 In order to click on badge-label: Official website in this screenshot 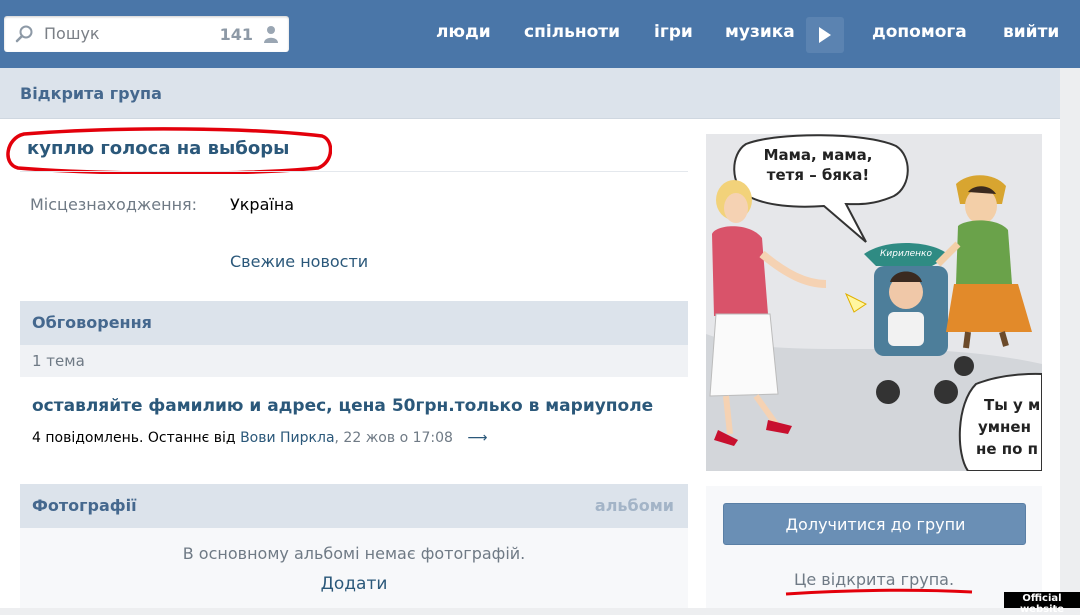, I will do `click(1042, 604)`.